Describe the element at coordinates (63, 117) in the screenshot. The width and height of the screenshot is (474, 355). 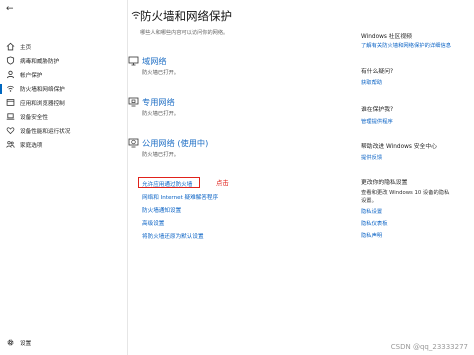
I see `sidebar-item-device-security: 设备安全性` at that location.